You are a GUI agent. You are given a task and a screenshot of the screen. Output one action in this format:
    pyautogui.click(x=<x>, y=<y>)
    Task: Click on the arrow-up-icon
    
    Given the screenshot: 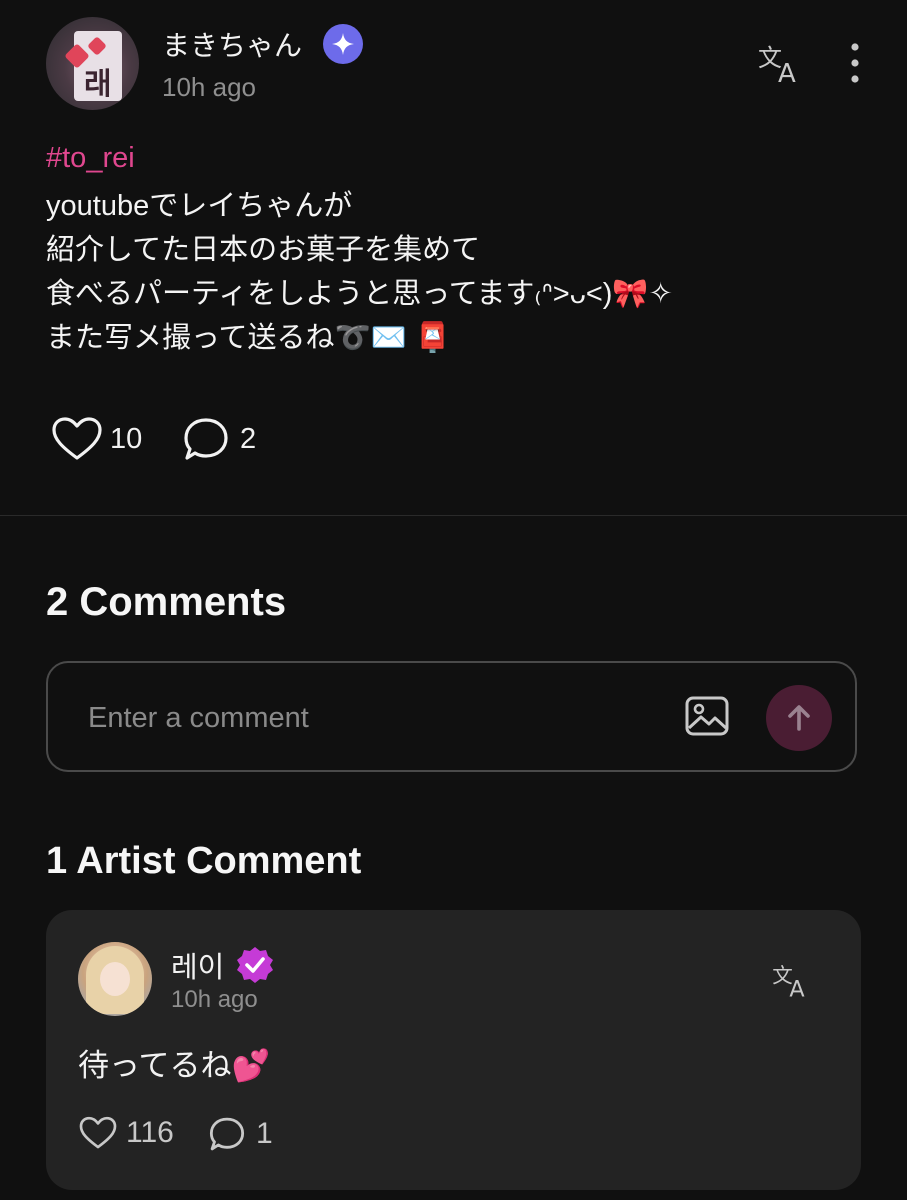 What is the action you would take?
    pyautogui.click(x=799, y=718)
    